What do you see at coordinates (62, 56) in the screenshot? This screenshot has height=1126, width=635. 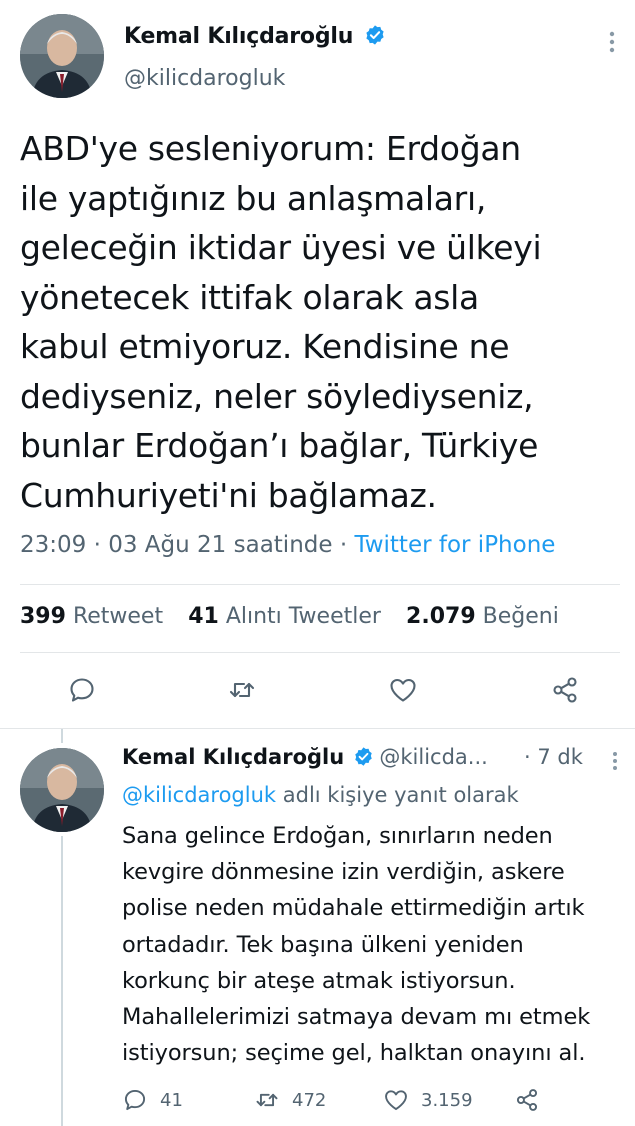 I see `author-avatar` at bounding box center [62, 56].